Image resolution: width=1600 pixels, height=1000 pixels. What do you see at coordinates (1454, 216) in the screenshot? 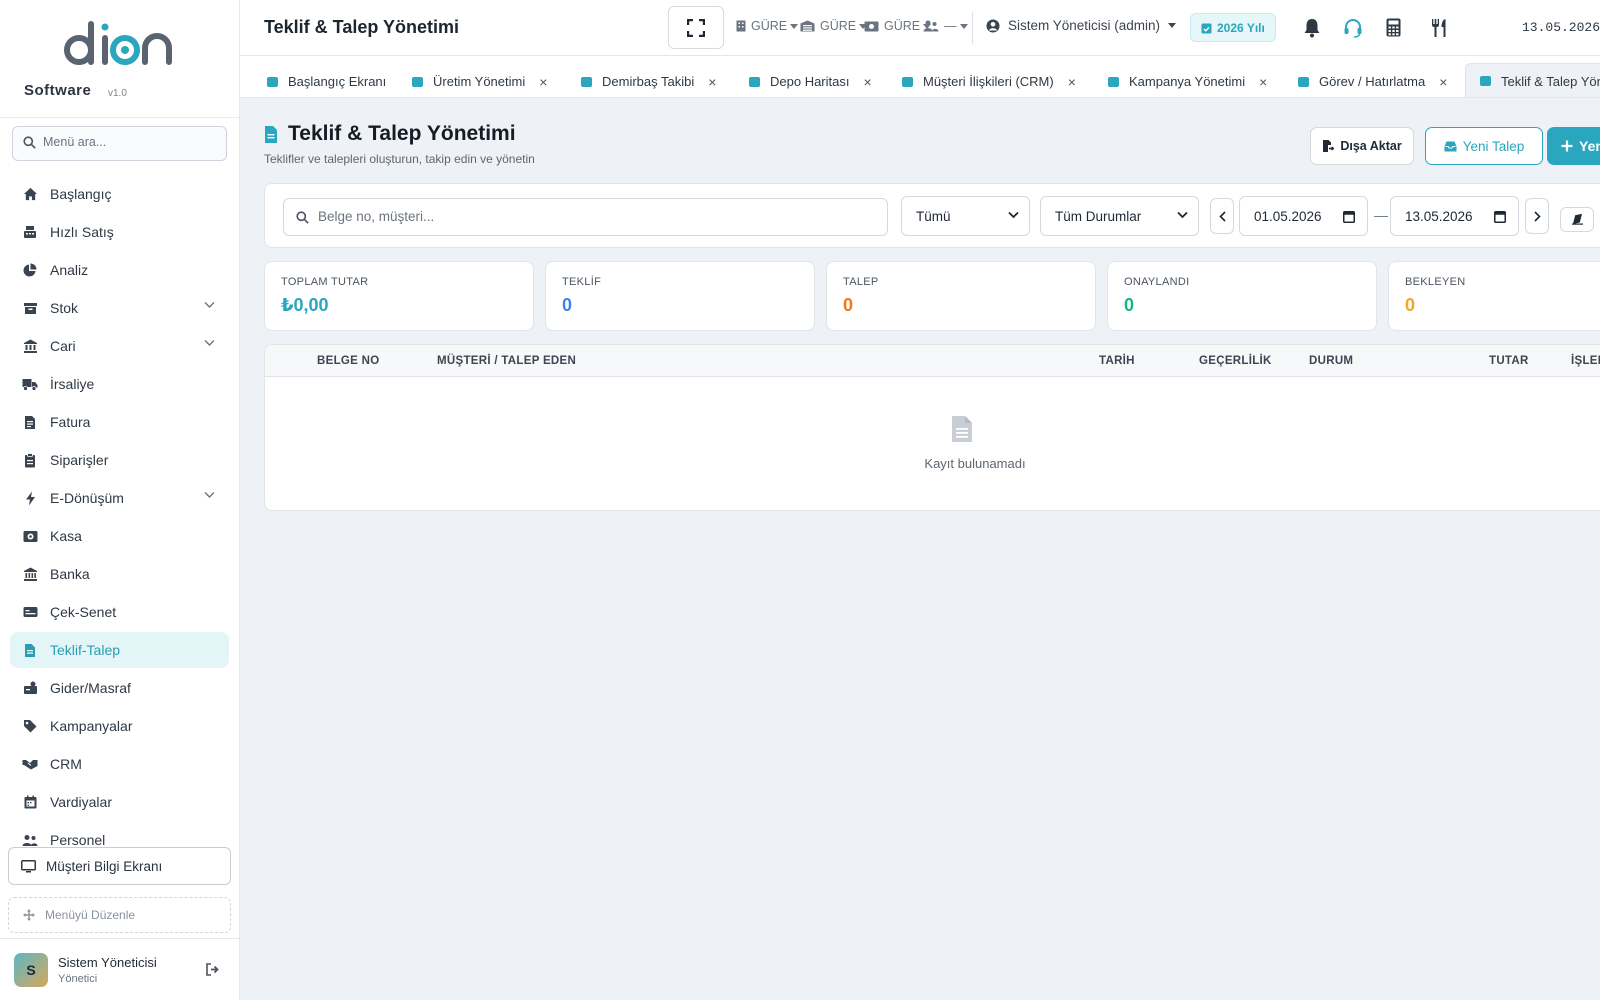
I see `date-to-field: 13.05.2026` at bounding box center [1454, 216].